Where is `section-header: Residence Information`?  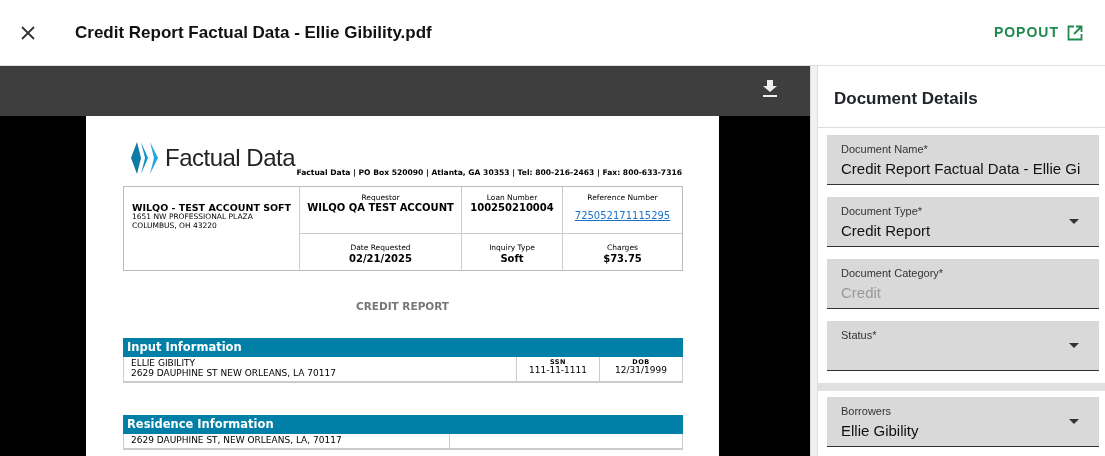
section-header: Residence Information is located at coordinates (403, 425).